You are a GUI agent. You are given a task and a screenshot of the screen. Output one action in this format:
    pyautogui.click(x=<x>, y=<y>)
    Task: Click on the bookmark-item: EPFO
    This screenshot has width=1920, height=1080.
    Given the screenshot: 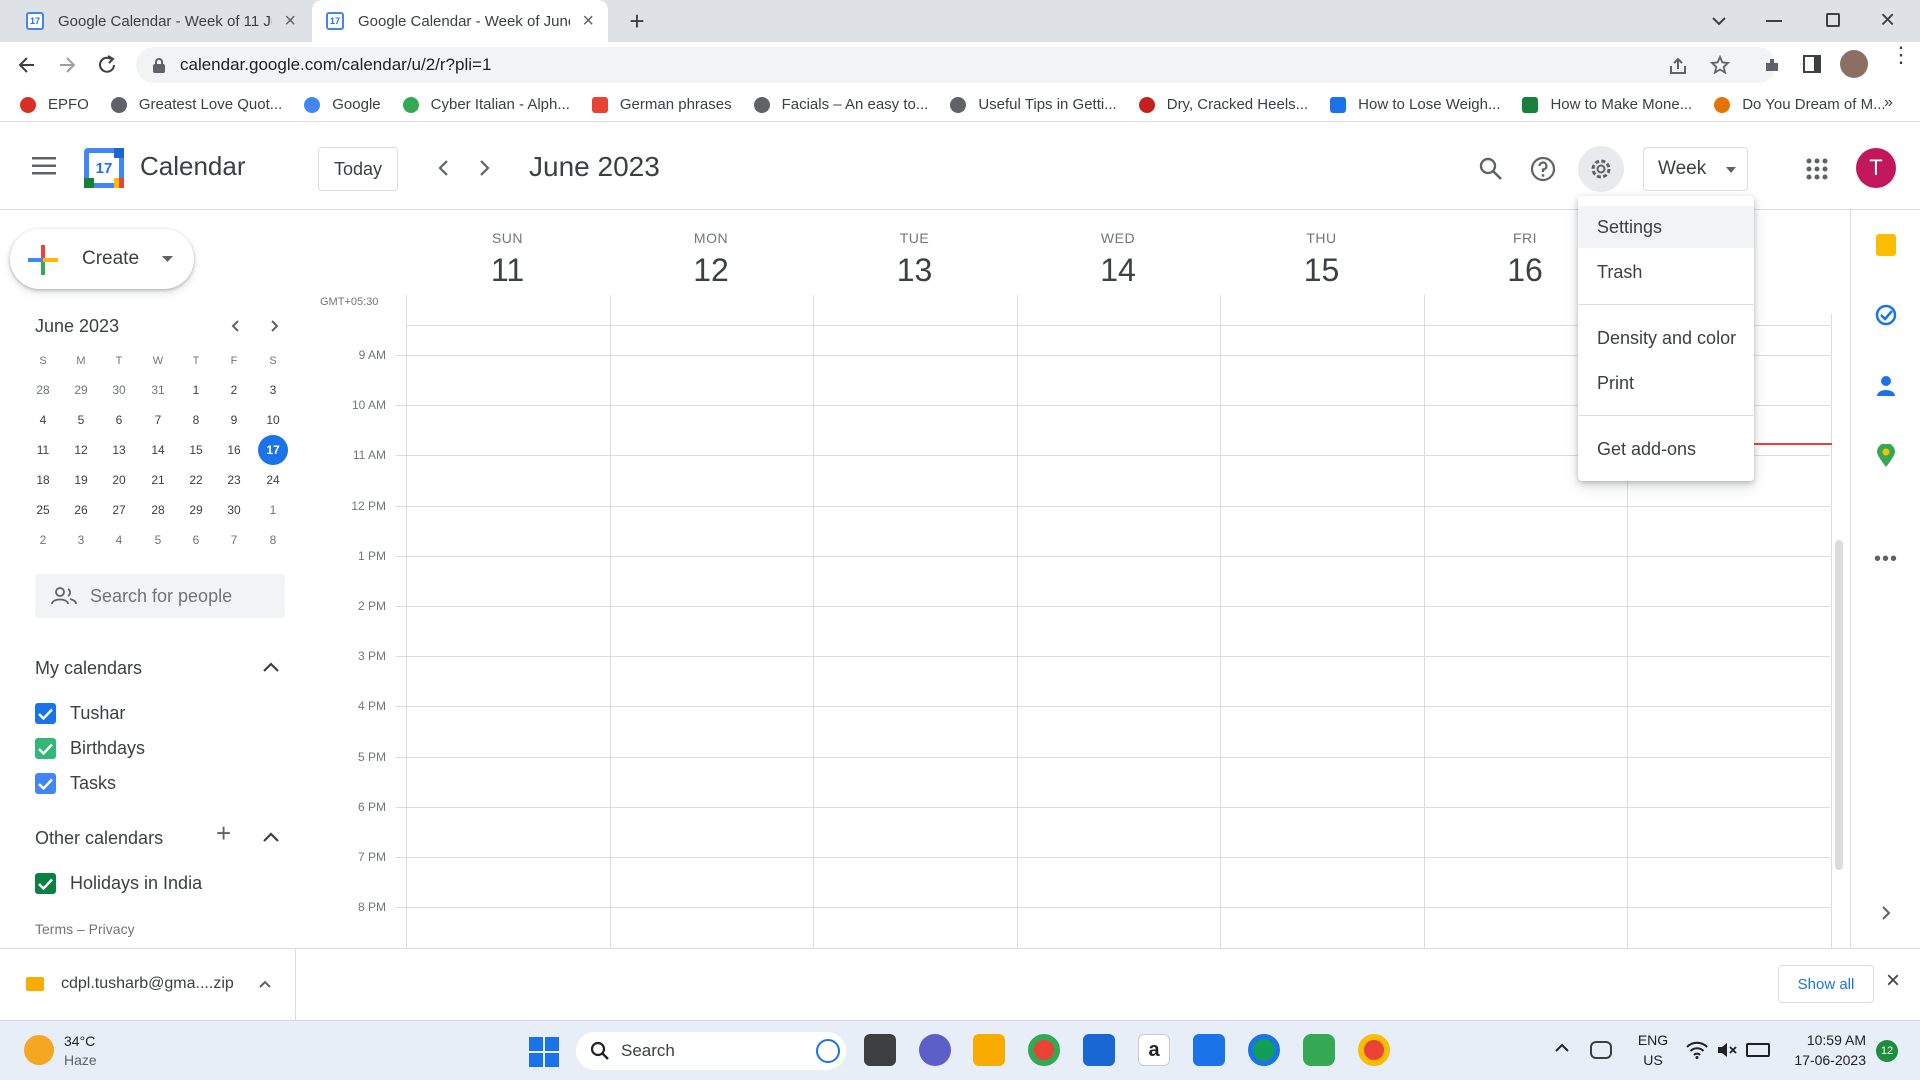 What is the action you would take?
    pyautogui.click(x=54, y=104)
    